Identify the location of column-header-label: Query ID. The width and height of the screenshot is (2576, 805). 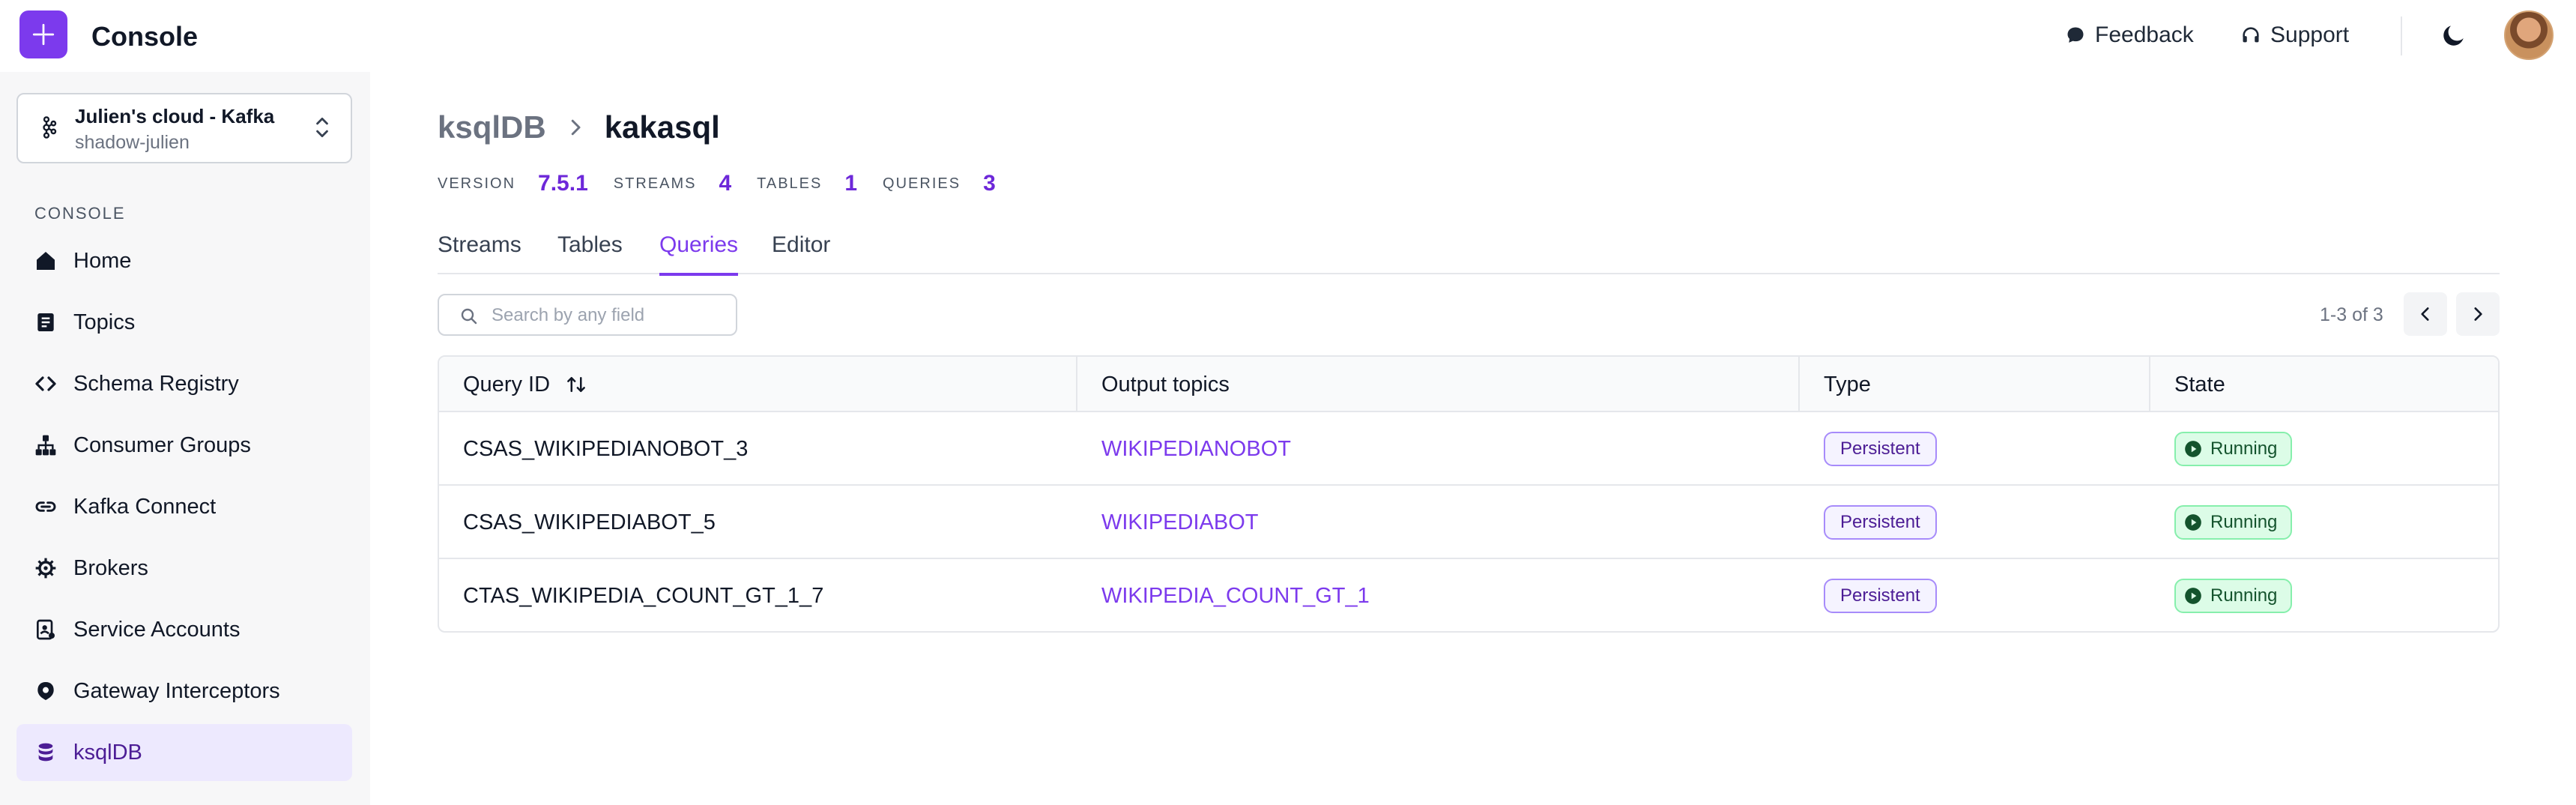
(507, 384).